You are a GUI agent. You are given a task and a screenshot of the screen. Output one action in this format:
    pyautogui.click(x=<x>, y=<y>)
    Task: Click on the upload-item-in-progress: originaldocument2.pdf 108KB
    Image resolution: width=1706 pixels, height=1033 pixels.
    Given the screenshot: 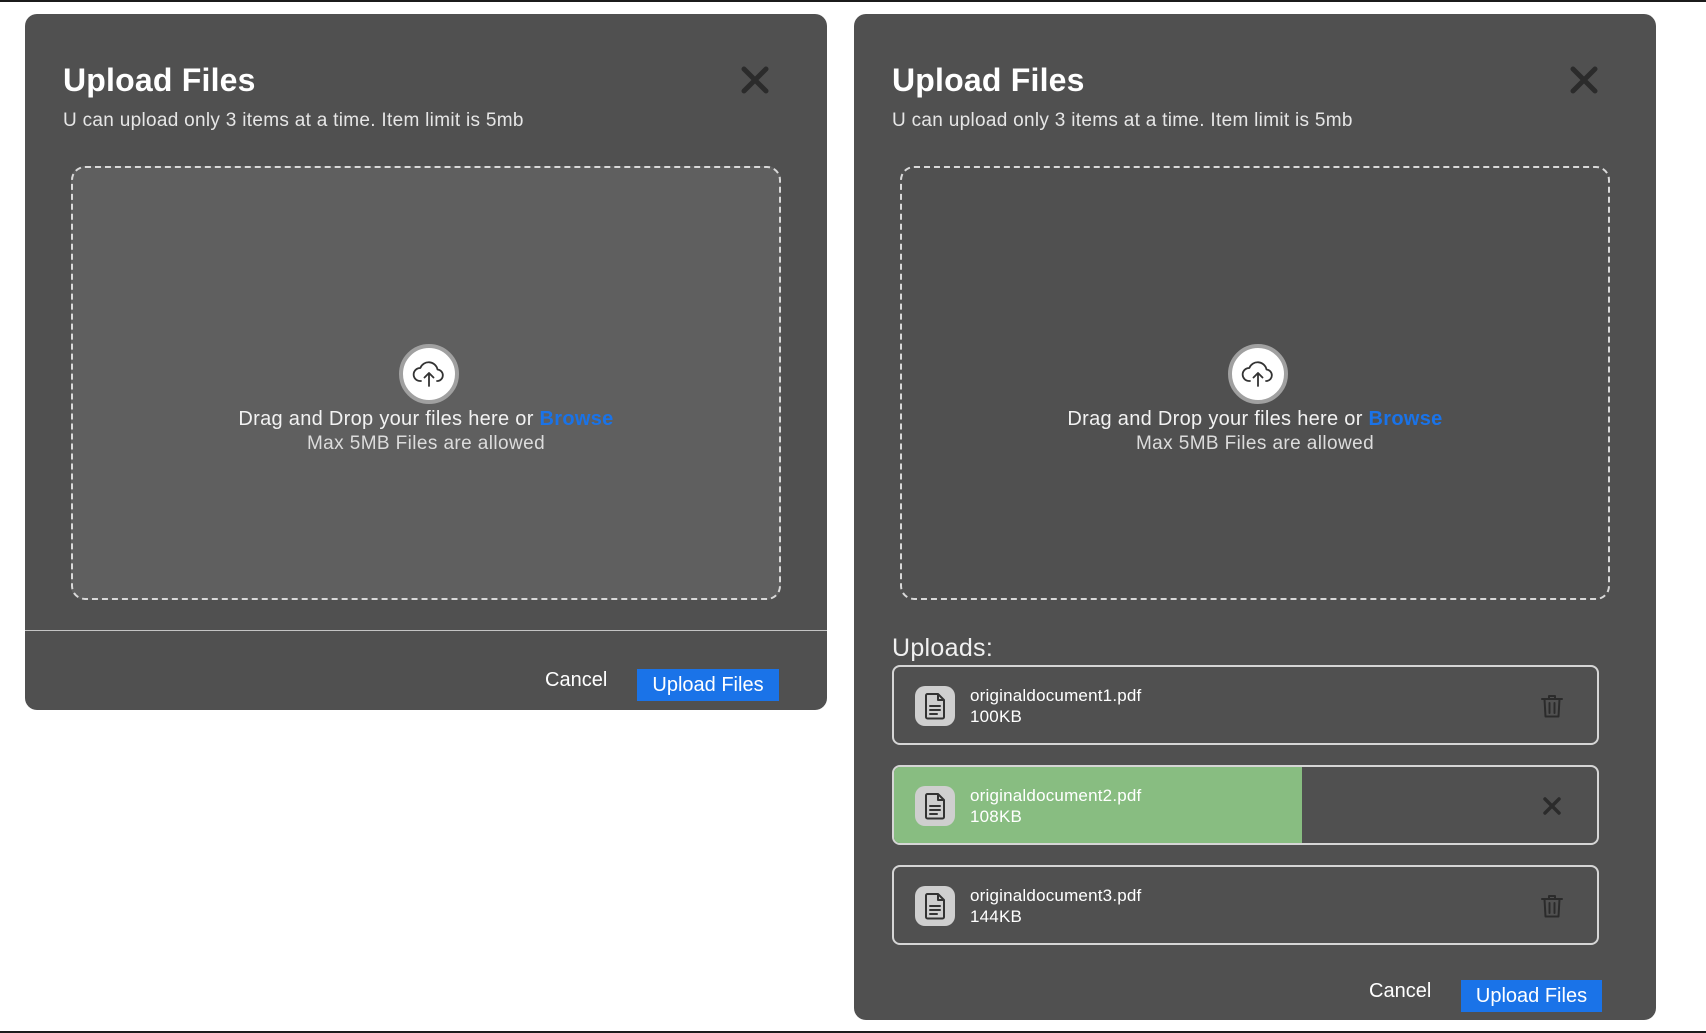 What is the action you would take?
    pyautogui.click(x=1245, y=805)
    